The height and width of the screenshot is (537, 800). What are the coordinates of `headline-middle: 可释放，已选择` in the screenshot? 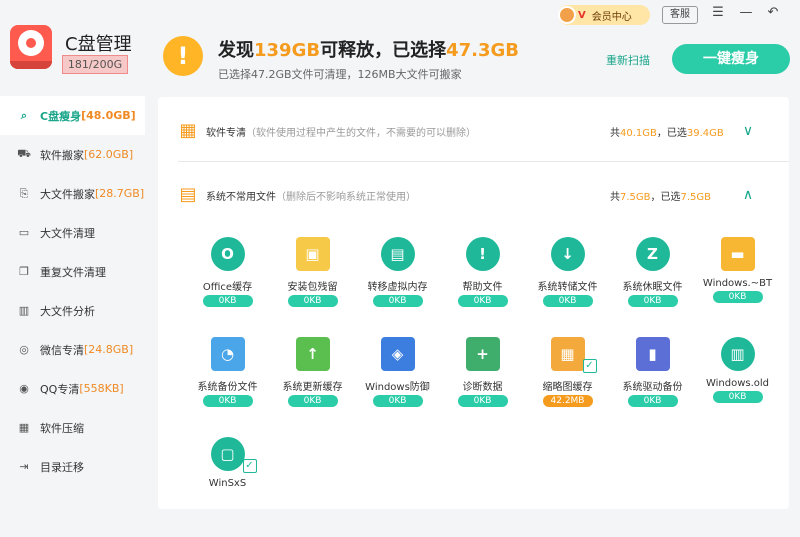 It's located at (383, 50).